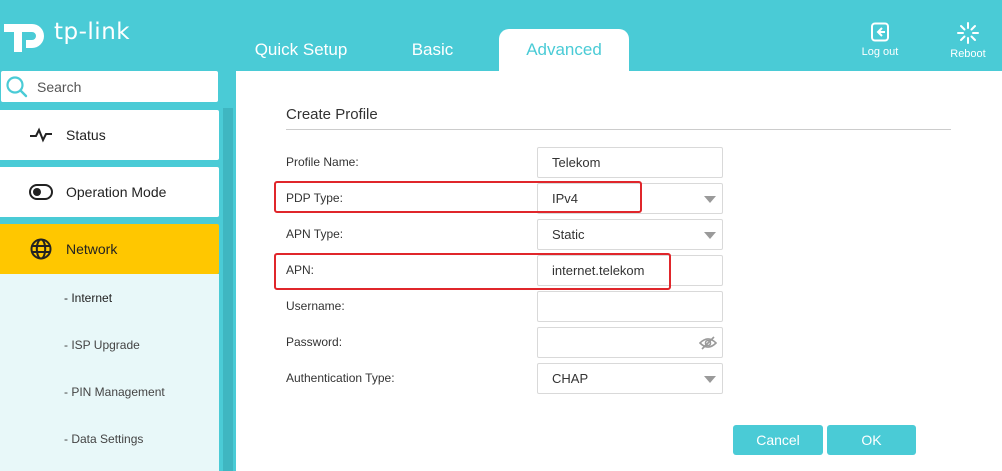  I want to click on password-row: Password:, so click(504, 342).